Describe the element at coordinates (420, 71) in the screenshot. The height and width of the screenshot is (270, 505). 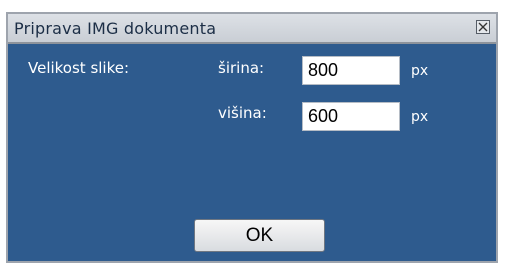
I see `width-unit: px` at that location.